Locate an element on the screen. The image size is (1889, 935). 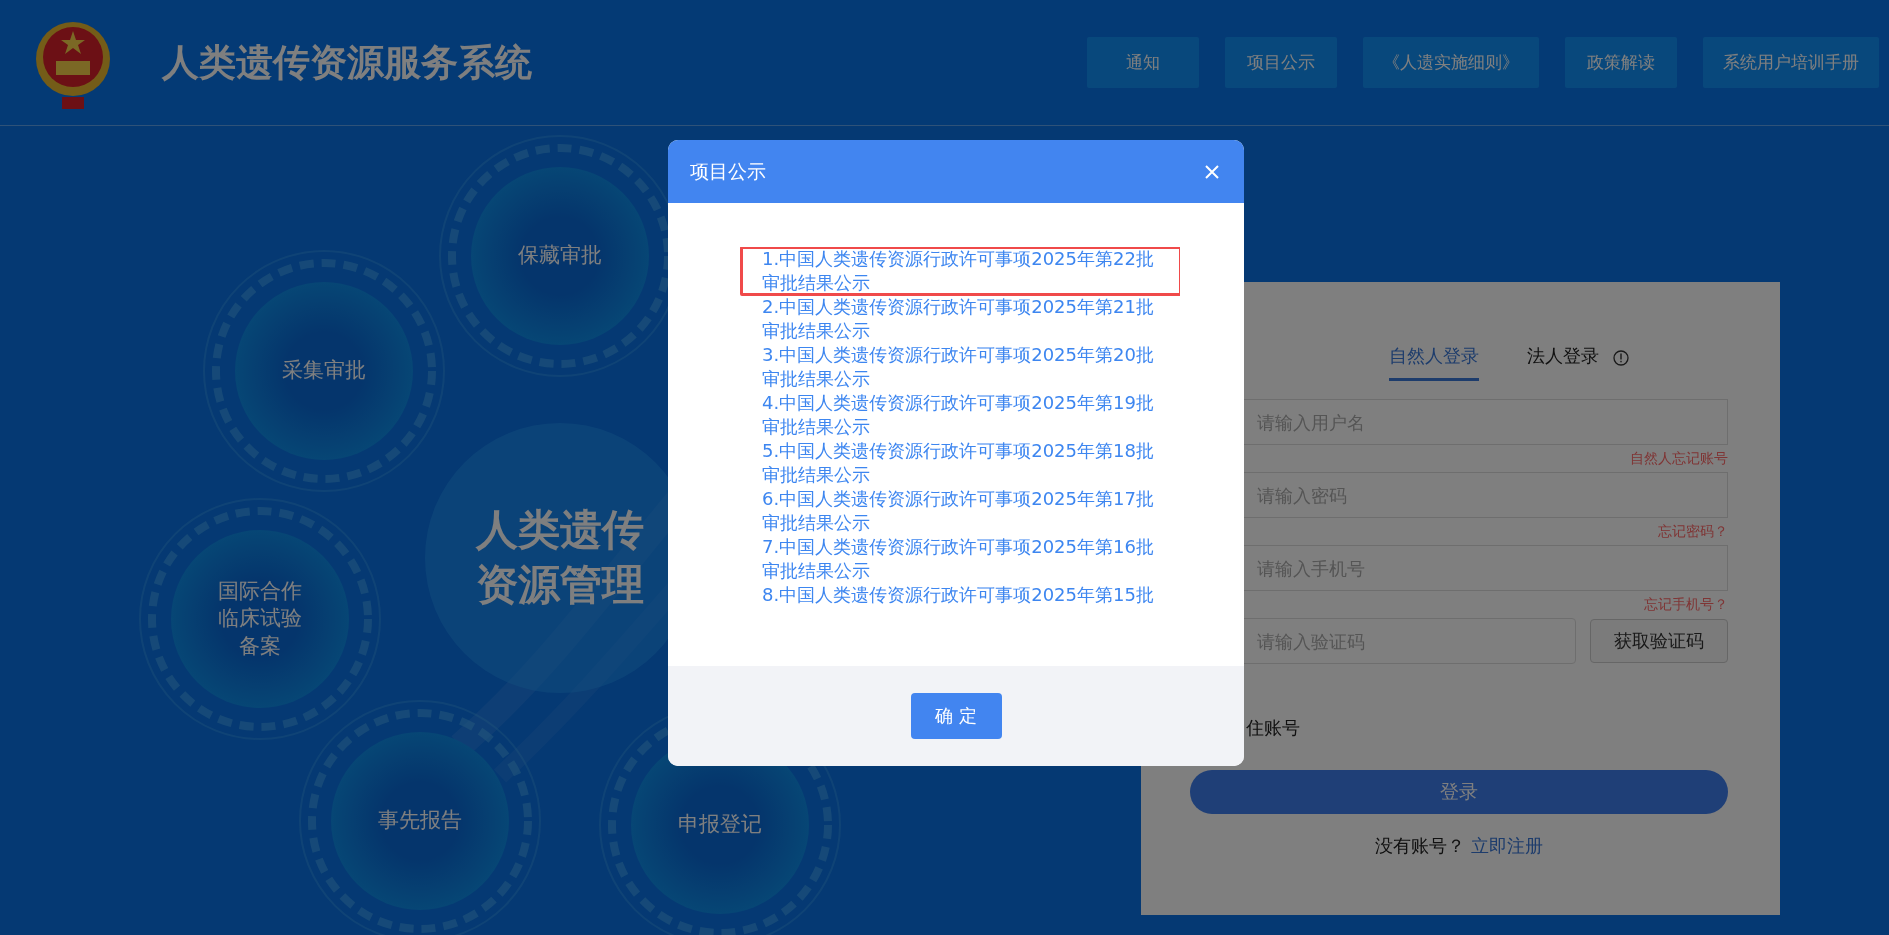
announcement-link: 8.中国人类遗传资源行政许可事项2025年第15批 is located at coordinates (960, 595).